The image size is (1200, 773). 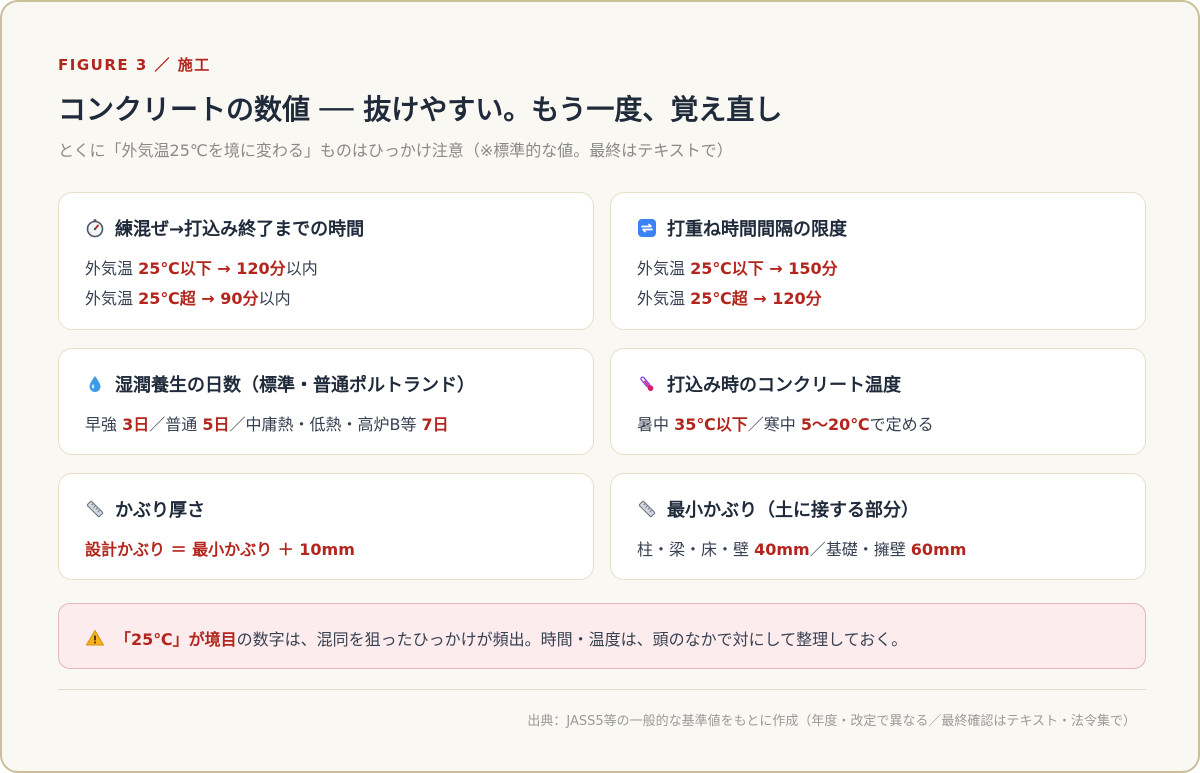 I want to click on highlight-value: 40mm, so click(x=782, y=549).